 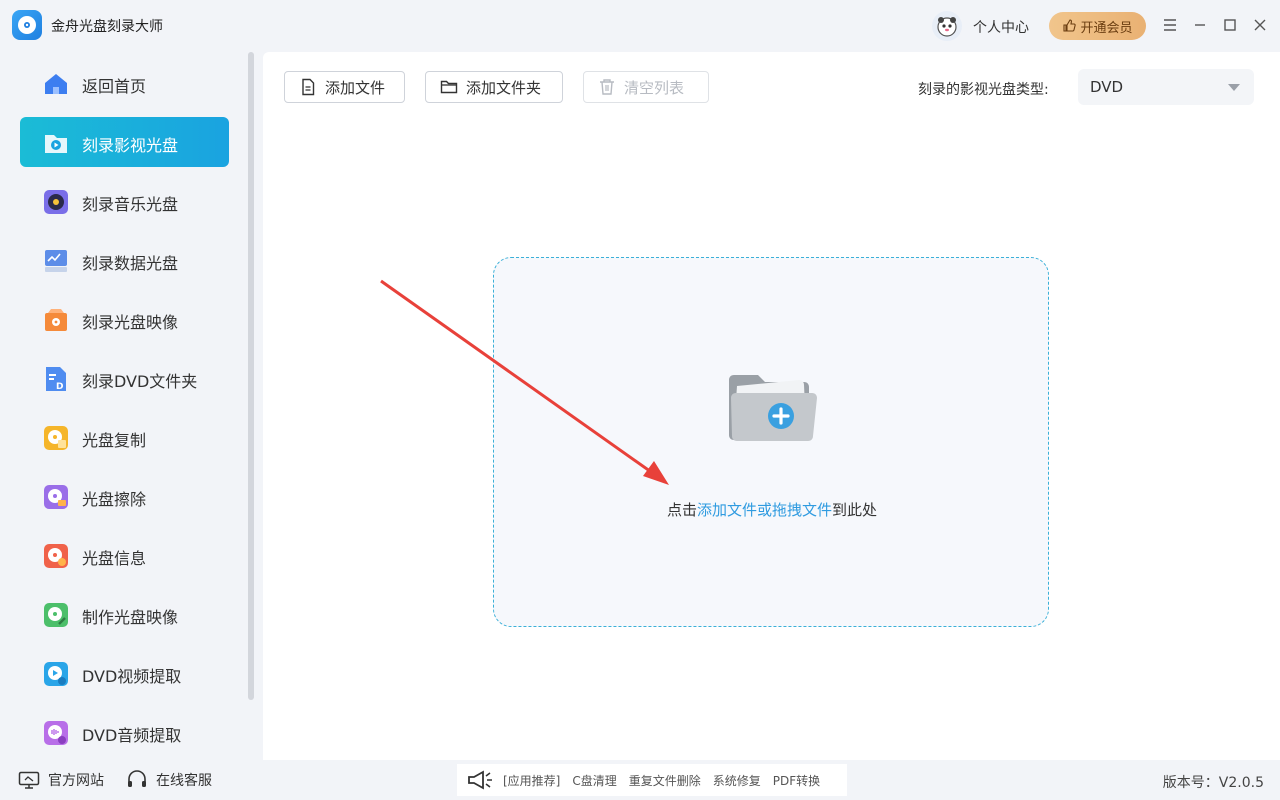 I want to click on official-website-label: 官方网站, so click(x=76, y=781).